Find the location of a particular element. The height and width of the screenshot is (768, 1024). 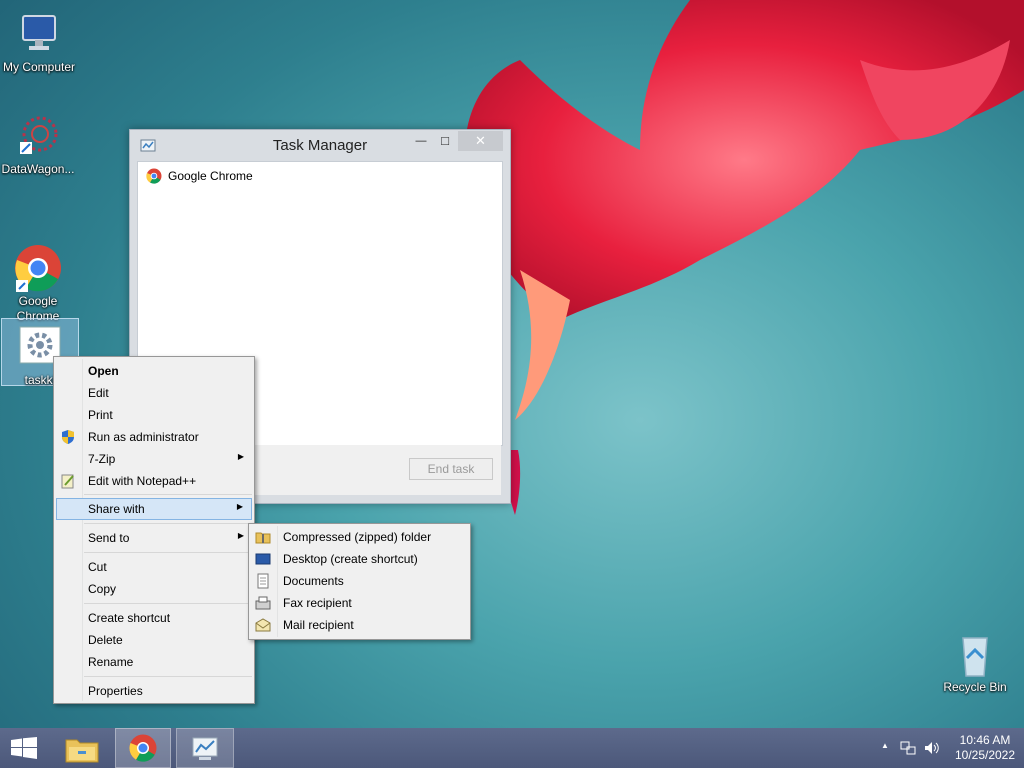

task-name: Google Chrome is located at coordinates (210, 176).